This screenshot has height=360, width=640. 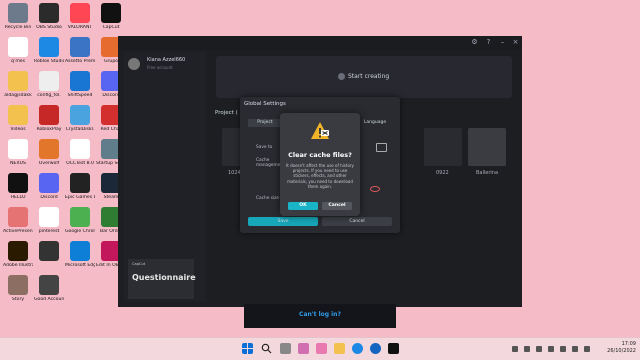 What do you see at coordinates (18, 16) in the screenshot?
I see `desktop-icon: Recycle Bin` at bounding box center [18, 16].